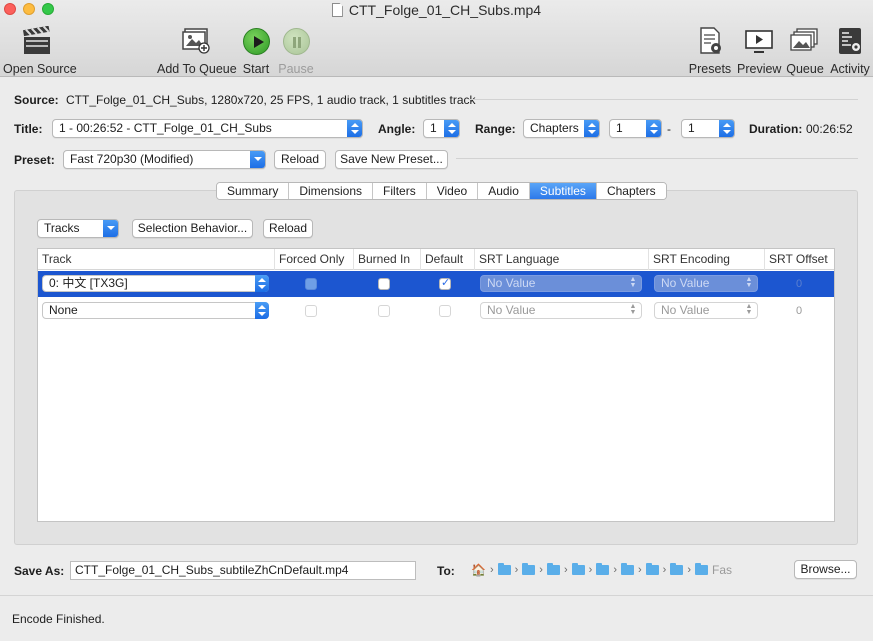 The height and width of the screenshot is (641, 873). I want to click on tab-subtitles: Subtitles, so click(563, 191).